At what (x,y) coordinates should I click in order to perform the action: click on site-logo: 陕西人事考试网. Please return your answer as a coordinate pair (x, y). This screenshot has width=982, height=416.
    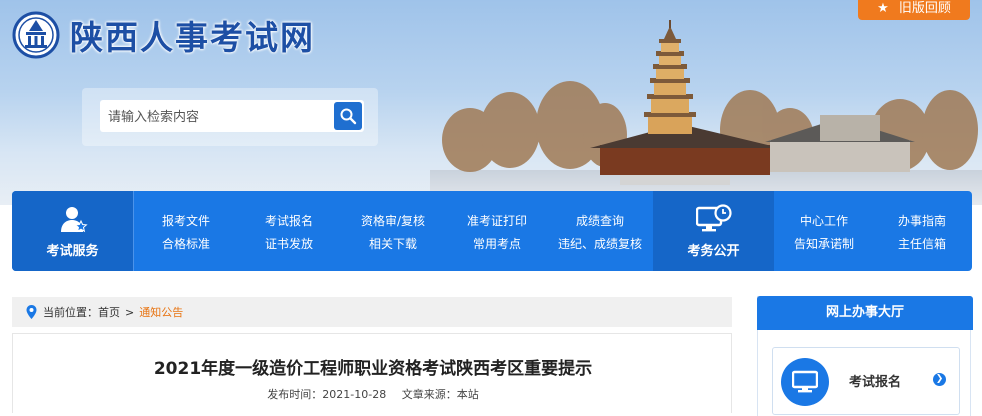
    Looking at the image, I should click on (163, 35).